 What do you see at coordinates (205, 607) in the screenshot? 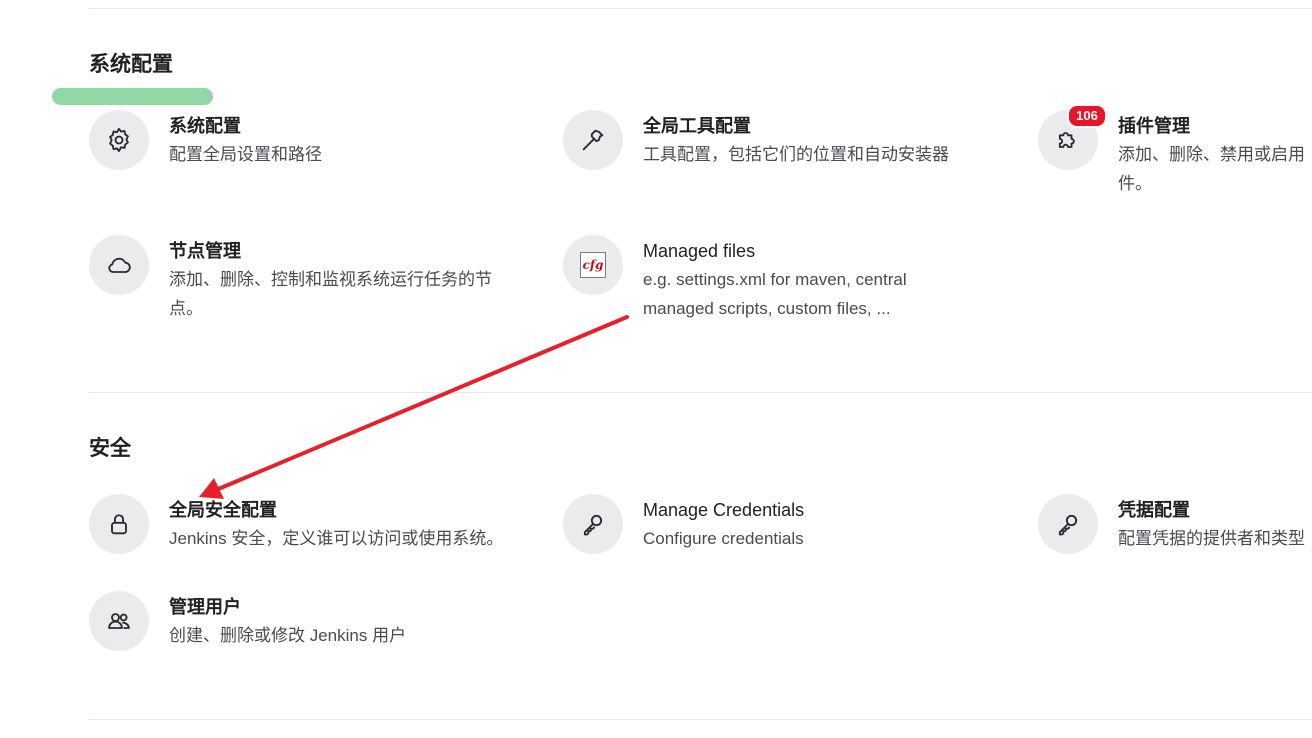
I see `item-title: 管理用户` at bounding box center [205, 607].